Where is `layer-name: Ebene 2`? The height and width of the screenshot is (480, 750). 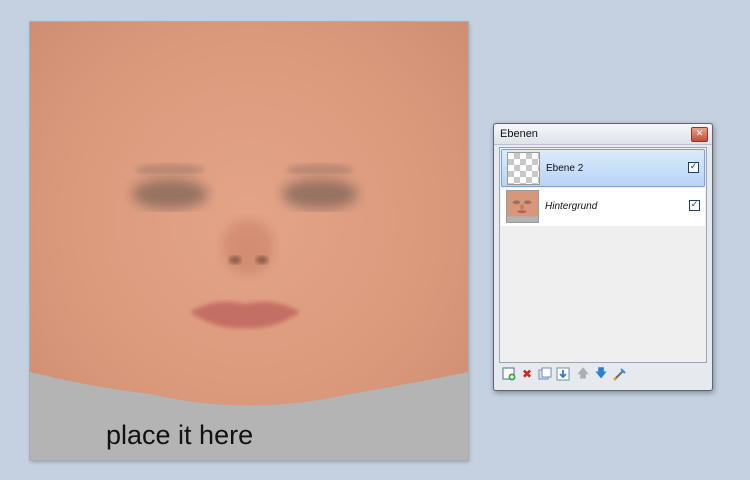
layer-name: Ebene 2 is located at coordinates (565, 168).